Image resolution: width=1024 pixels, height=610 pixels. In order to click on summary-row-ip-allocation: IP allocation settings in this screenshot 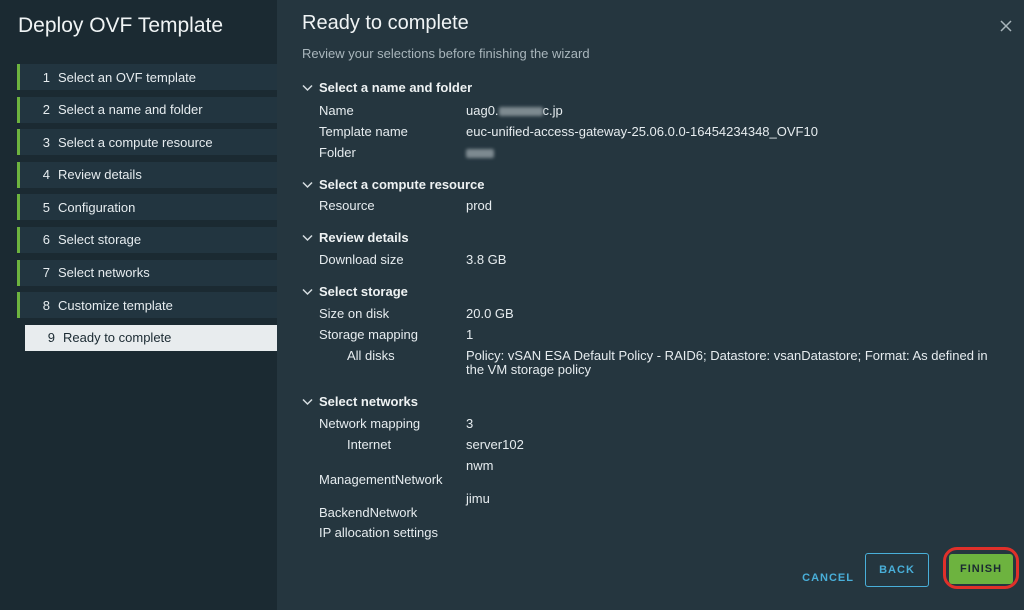, I will do `click(378, 532)`.